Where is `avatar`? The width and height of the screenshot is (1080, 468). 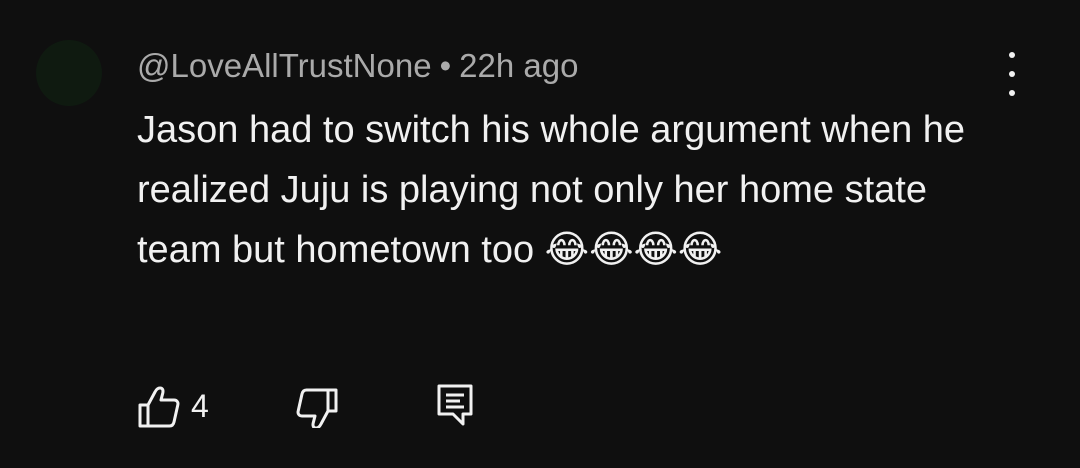 avatar is located at coordinates (69, 73).